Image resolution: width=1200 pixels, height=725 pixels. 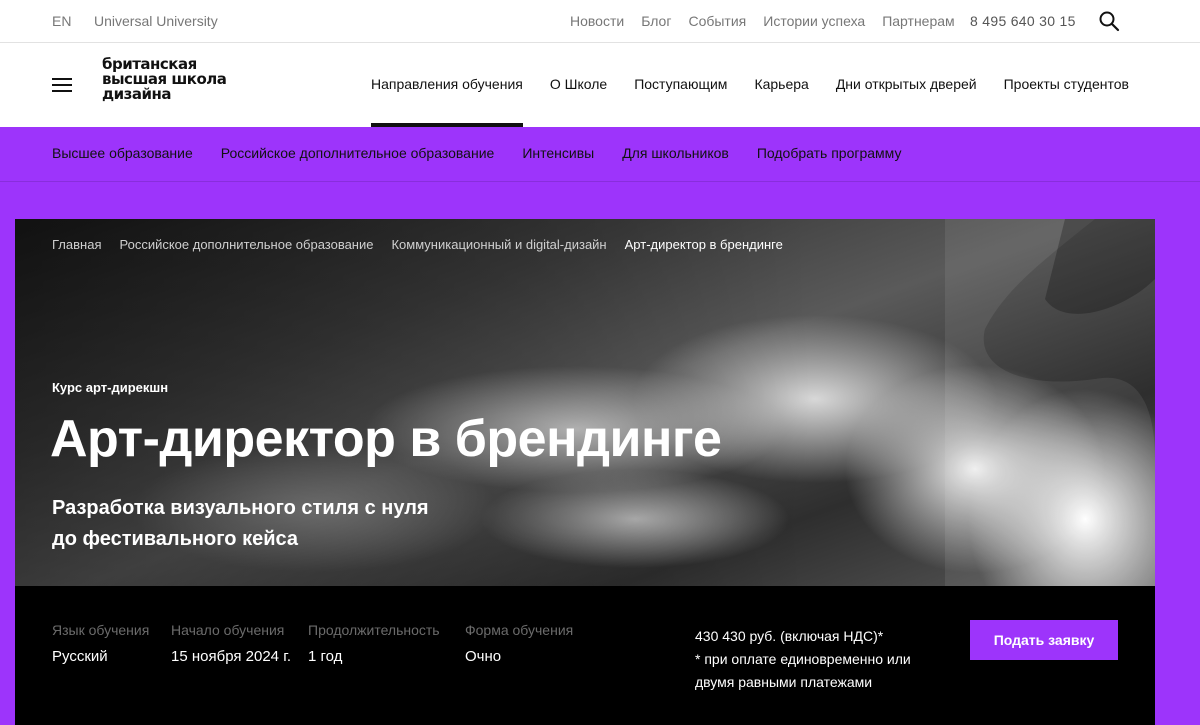 I want to click on fact-value: Очно, so click(x=483, y=656).